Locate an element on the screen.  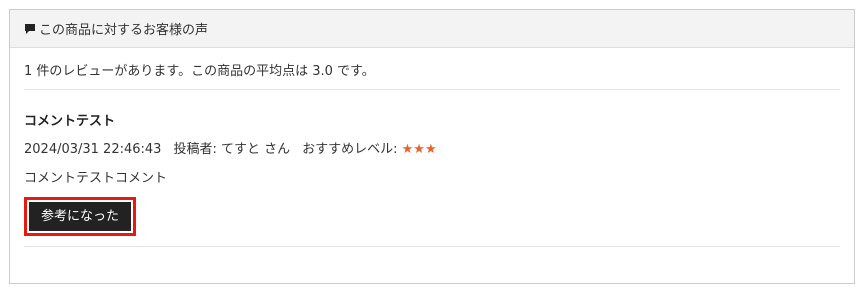
panel-title: この商品に対するお客様の声 is located at coordinates (124, 30).